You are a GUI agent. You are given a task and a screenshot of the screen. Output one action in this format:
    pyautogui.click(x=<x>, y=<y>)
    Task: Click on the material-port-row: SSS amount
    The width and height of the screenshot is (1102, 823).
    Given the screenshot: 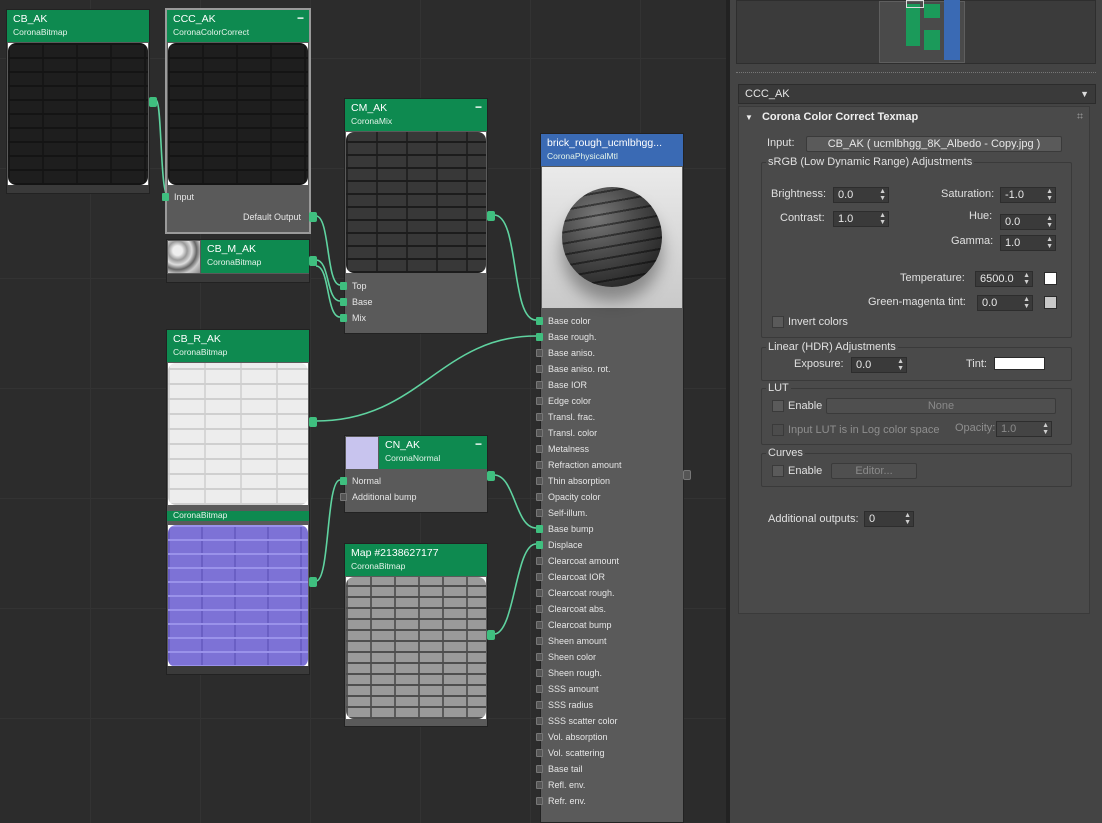 What is the action you would take?
    pyautogui.click(x=609, y=689)
    